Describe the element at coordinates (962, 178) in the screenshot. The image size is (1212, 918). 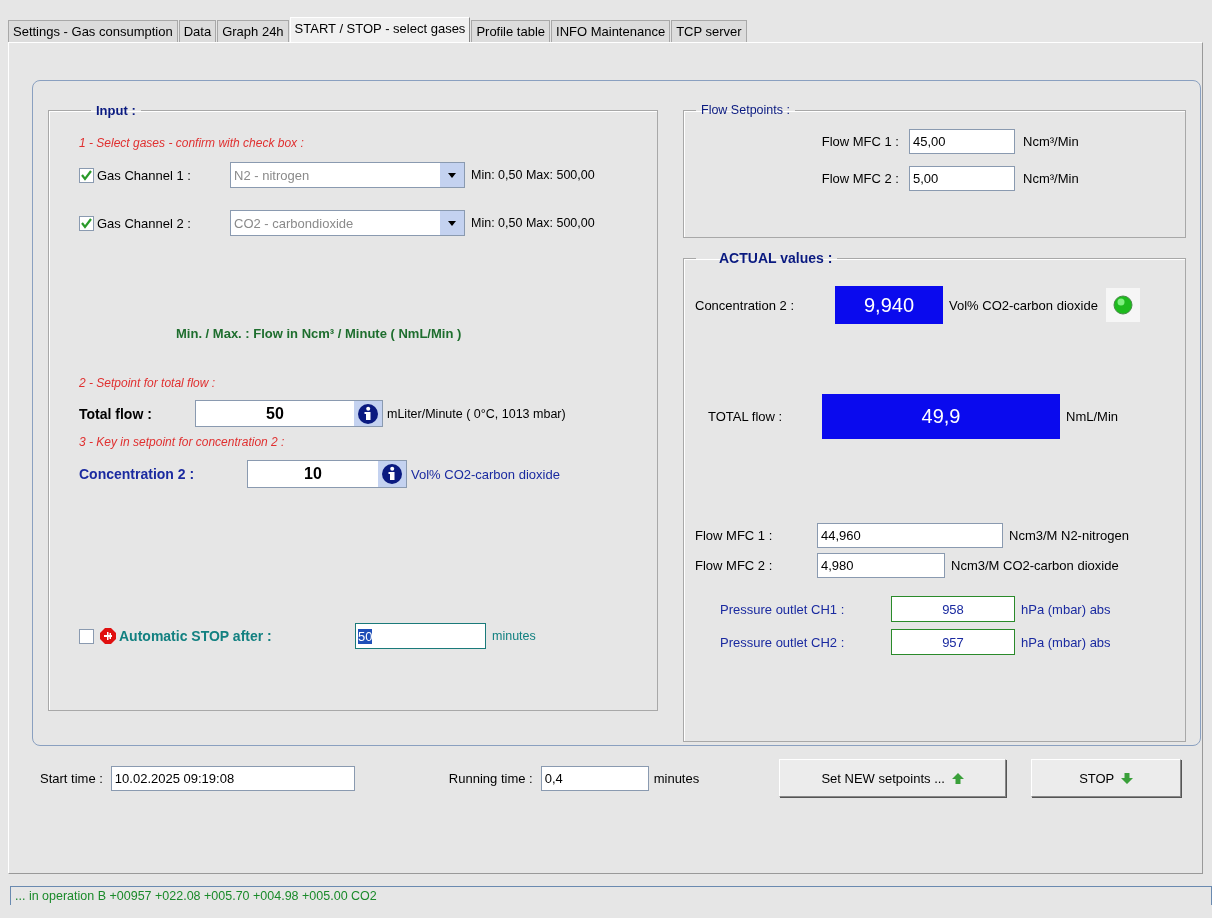
I see `input-field: 5,00` at that location.